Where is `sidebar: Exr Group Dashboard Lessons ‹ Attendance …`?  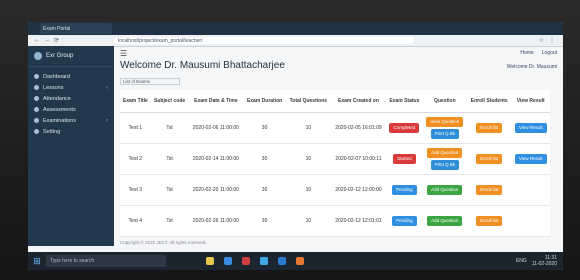 sidebar: Exr Group Dashboard Lessons ‹ Attendance … is located at coordinates (71, 146).